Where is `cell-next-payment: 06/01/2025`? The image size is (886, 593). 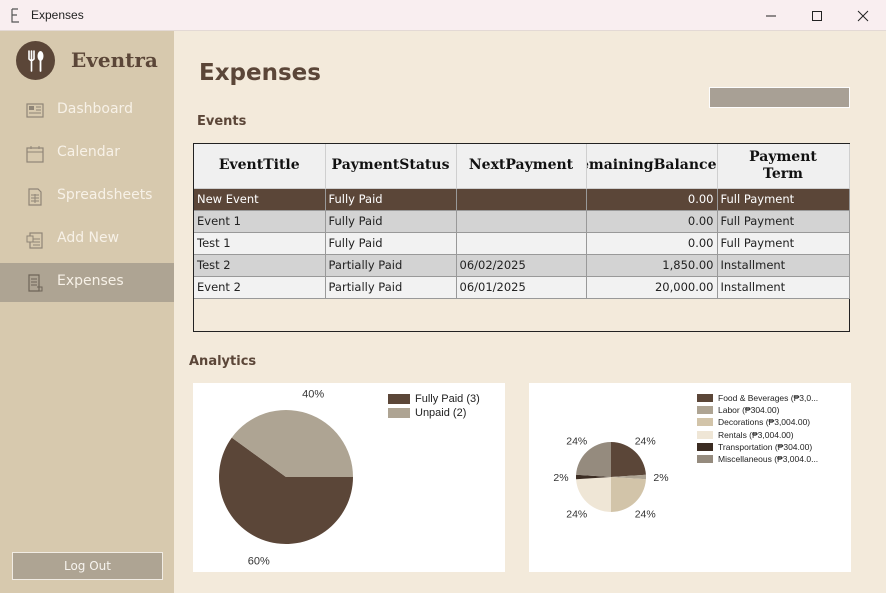 cell-next-payment: 06/01/2025 is located at coordinates (521, 287).